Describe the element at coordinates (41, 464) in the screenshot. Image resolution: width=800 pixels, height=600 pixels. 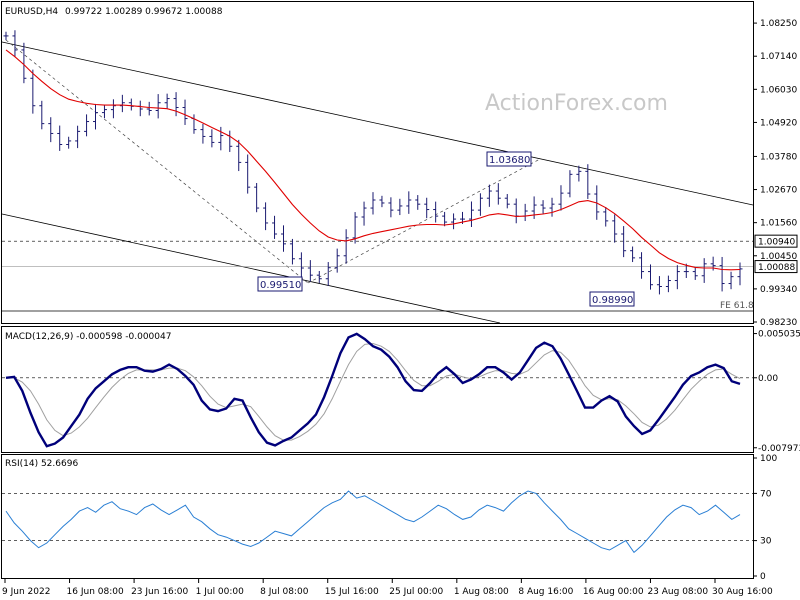
I see `rsi-title: RSI(14) 52.6696` at that location.